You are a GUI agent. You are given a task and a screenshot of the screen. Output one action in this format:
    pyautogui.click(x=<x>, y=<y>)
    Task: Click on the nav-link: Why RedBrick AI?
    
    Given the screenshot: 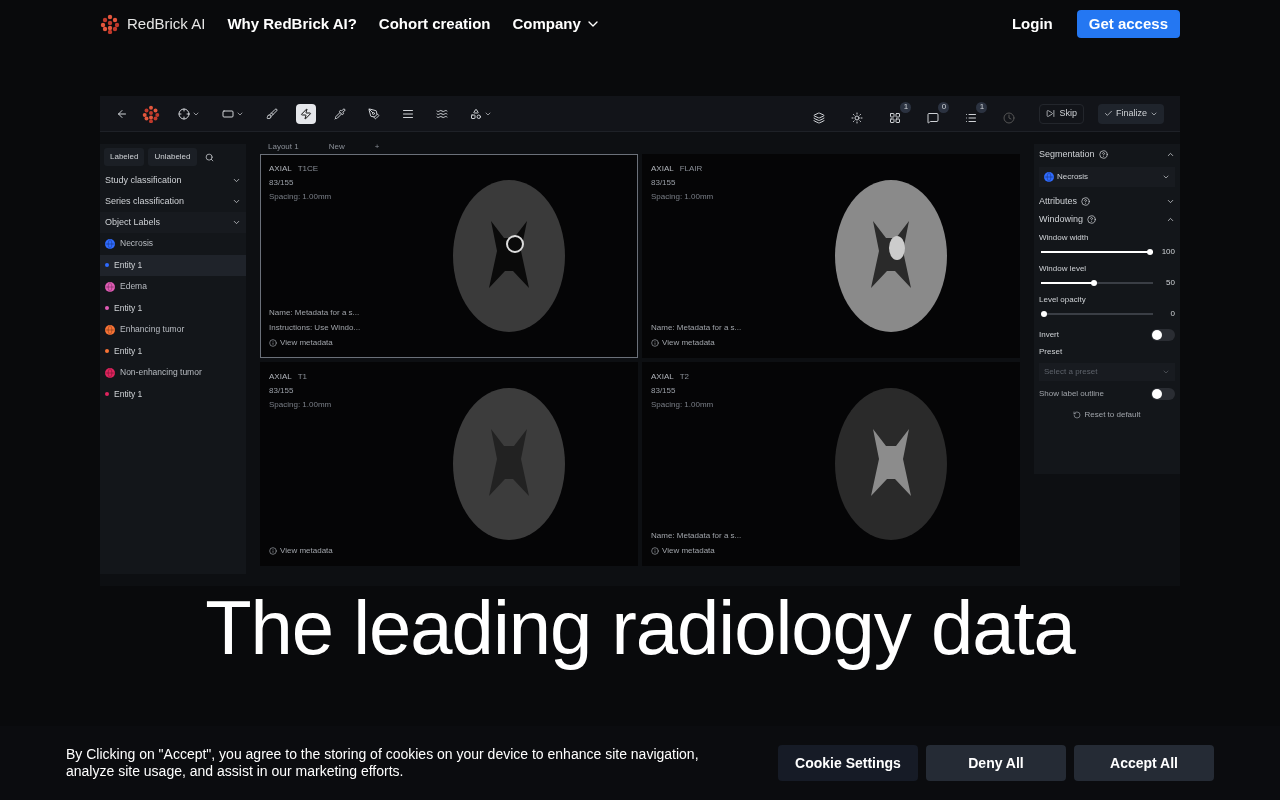 What is the action you would take?
    pyautogui.click(x=292, y=24)
    